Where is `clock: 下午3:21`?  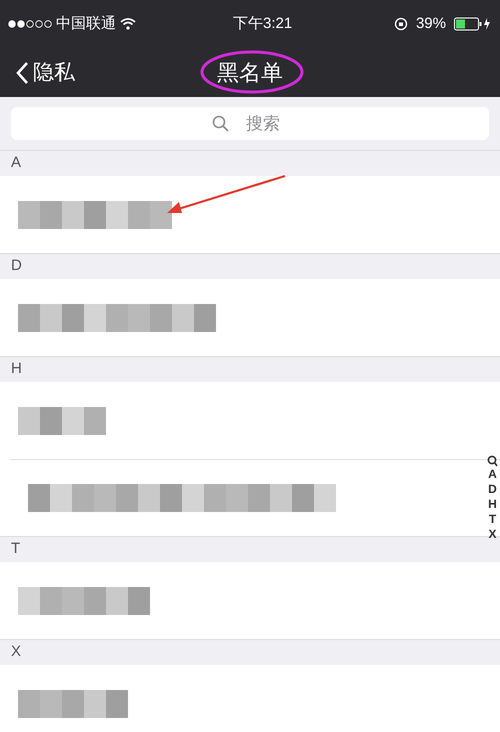
clock: 下午3:21 is located at coordinates (262, 24).